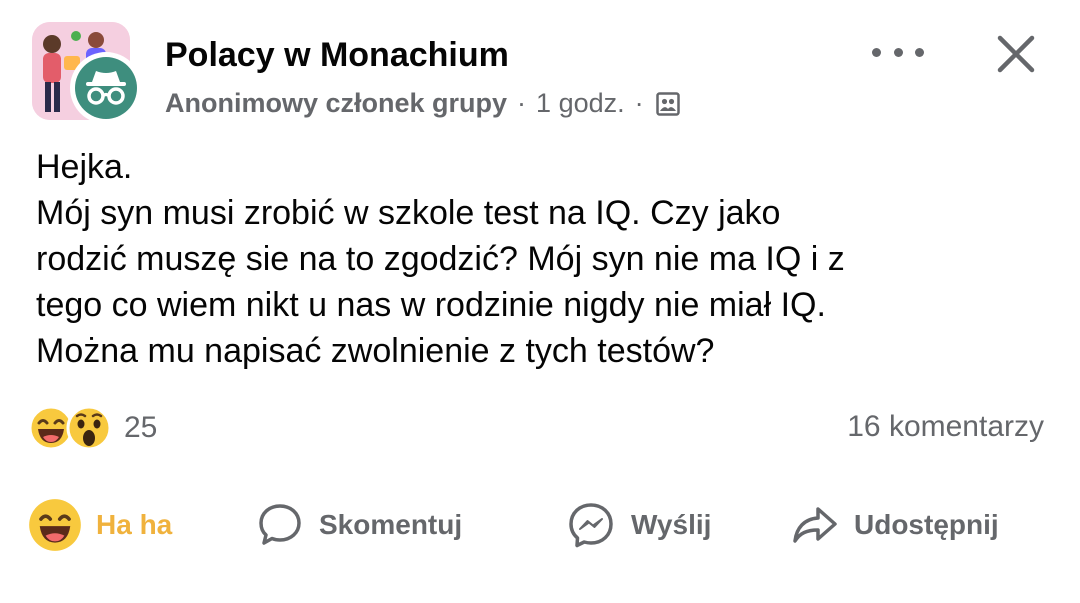  I want to click on reaction-count: 25, so click(141, 427).